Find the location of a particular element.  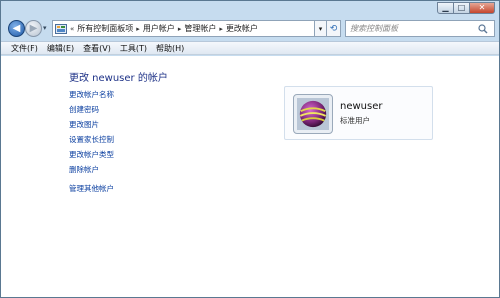

create-password-link: 创建密码 is located at coordinates (84, 109).